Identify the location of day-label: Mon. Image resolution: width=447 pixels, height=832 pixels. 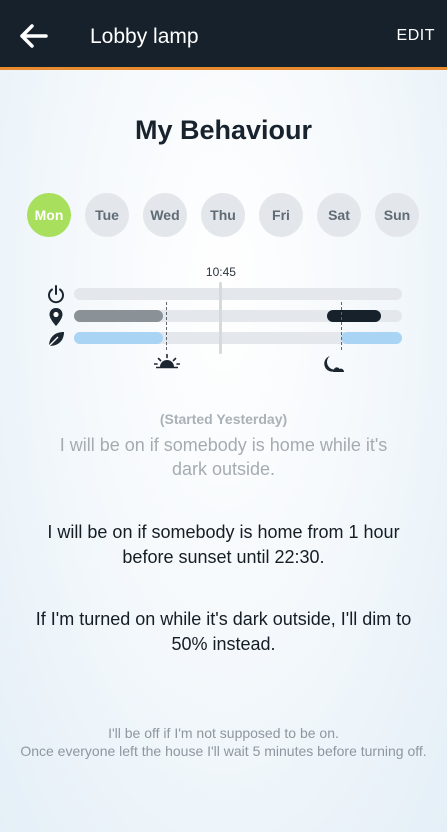
(49, 215).